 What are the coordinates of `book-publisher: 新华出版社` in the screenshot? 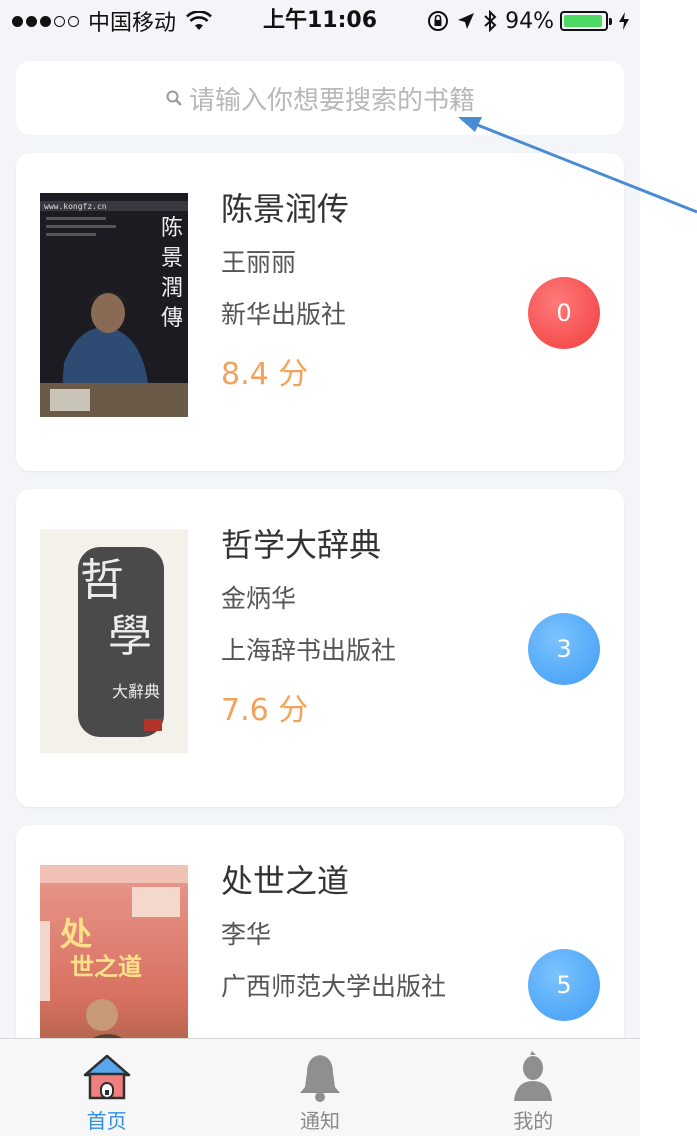 It's located at (284, 314).